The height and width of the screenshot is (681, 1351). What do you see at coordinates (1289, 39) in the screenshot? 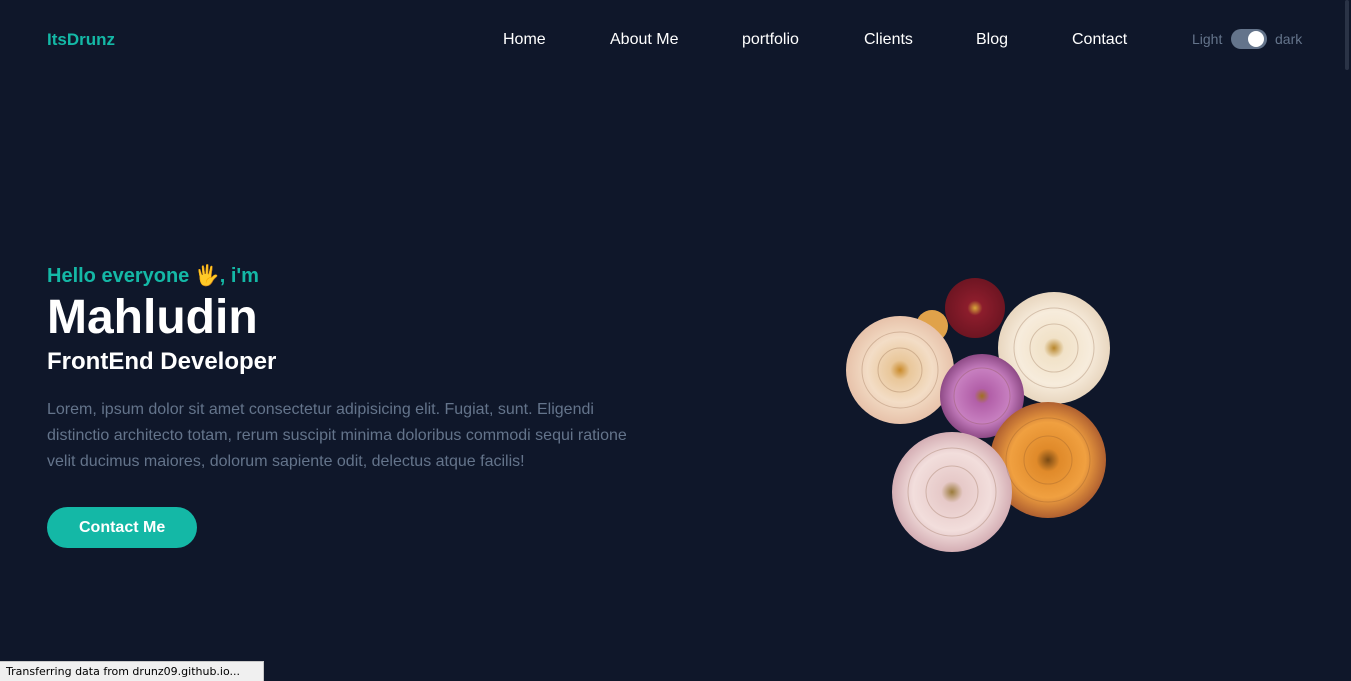
I see `theme-dark-label: dark` at bounding box center [1289, 39].